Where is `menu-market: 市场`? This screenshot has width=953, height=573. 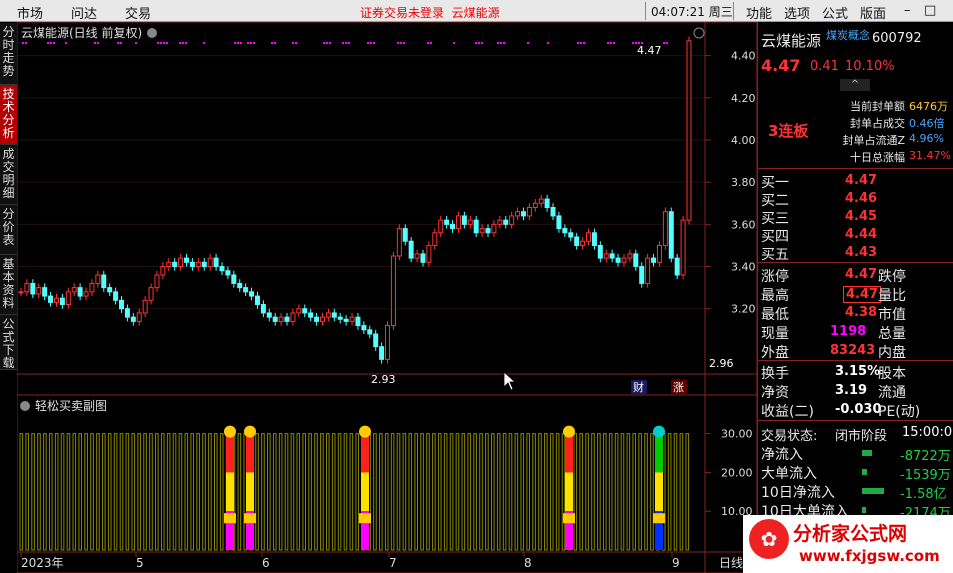
menu-market: 市场 is located at coordinates (30, 12).